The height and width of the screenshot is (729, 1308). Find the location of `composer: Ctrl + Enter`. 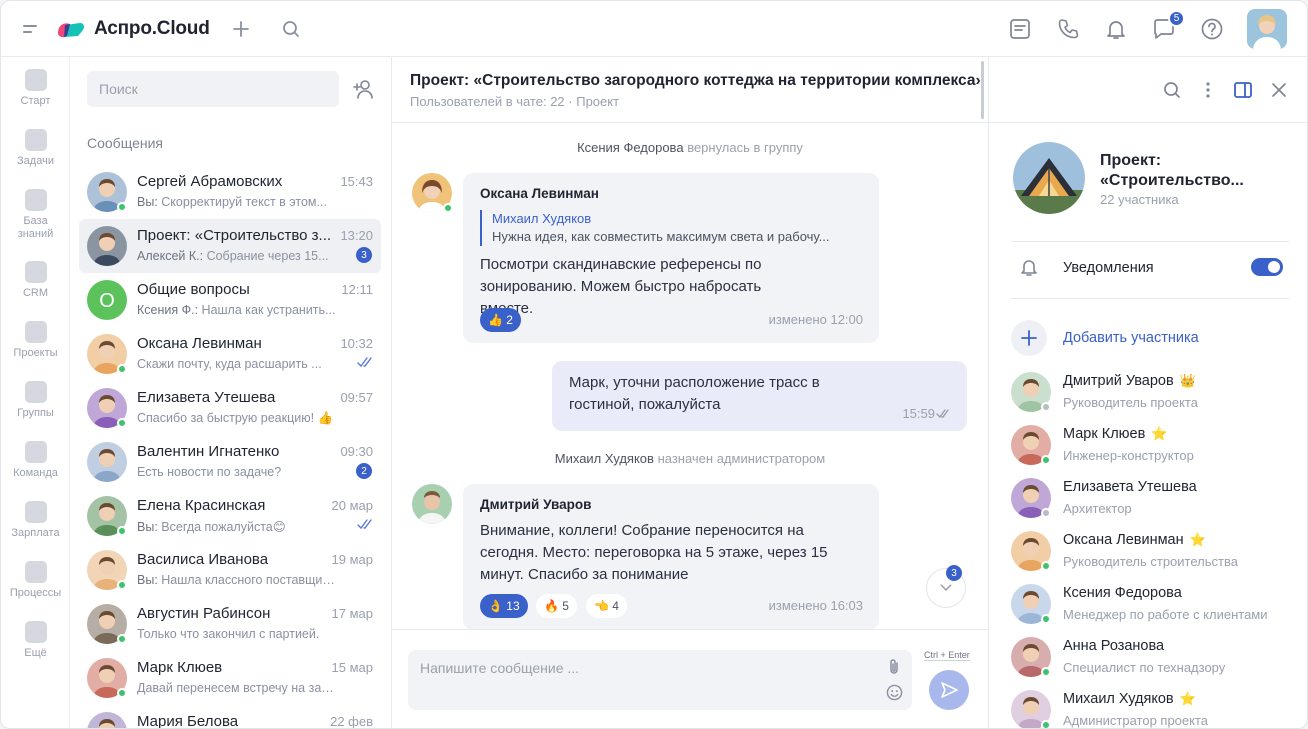

composer: Ctrl + Enter is located at coordinates (690, 678).